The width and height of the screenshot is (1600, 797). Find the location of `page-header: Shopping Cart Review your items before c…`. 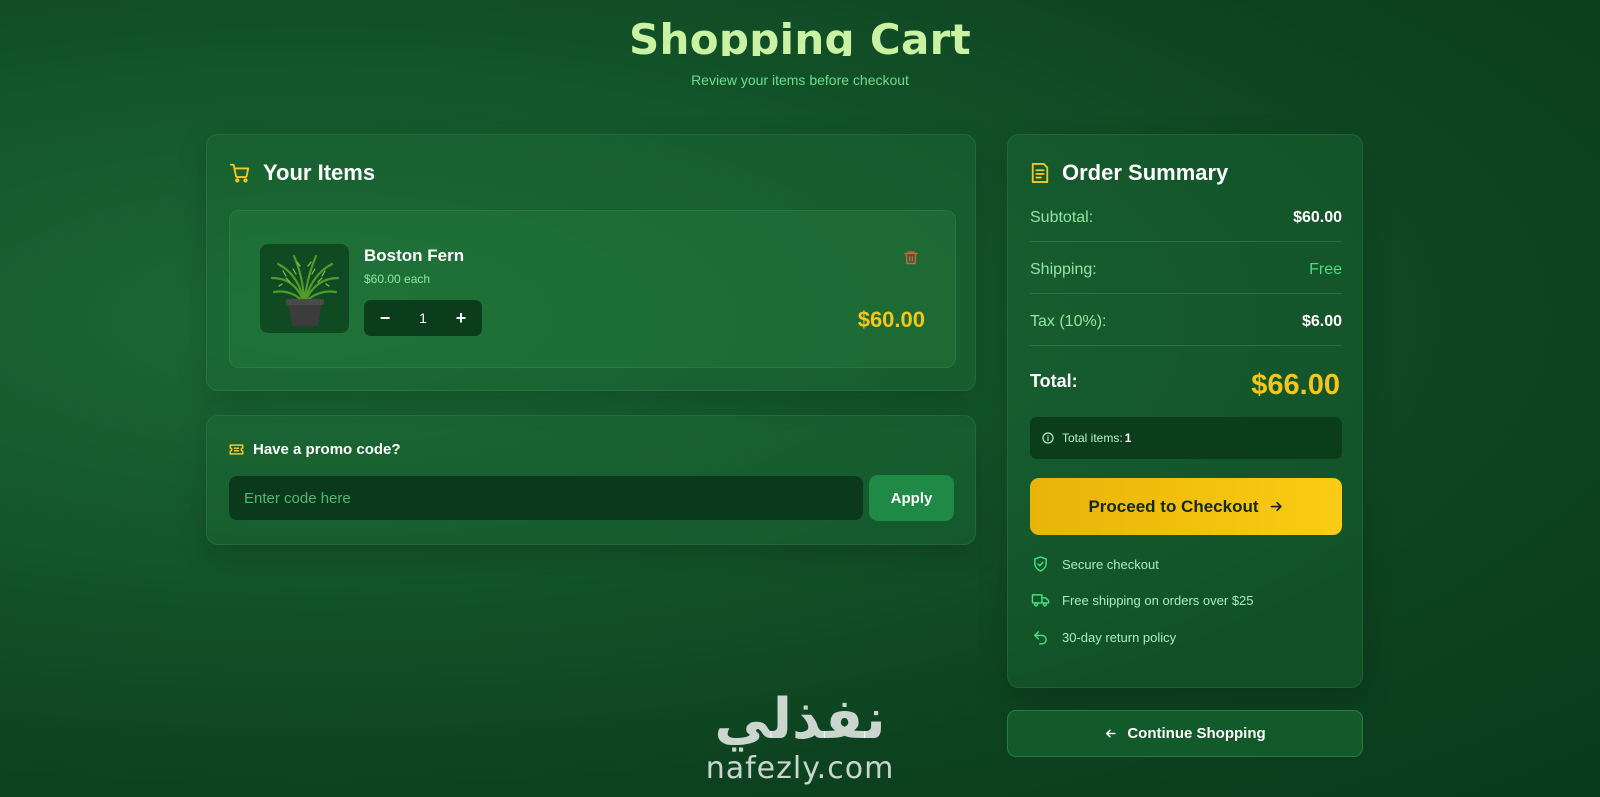

page-header: Shopping Cart Review your items before c… is located at coordinates (800, 44).